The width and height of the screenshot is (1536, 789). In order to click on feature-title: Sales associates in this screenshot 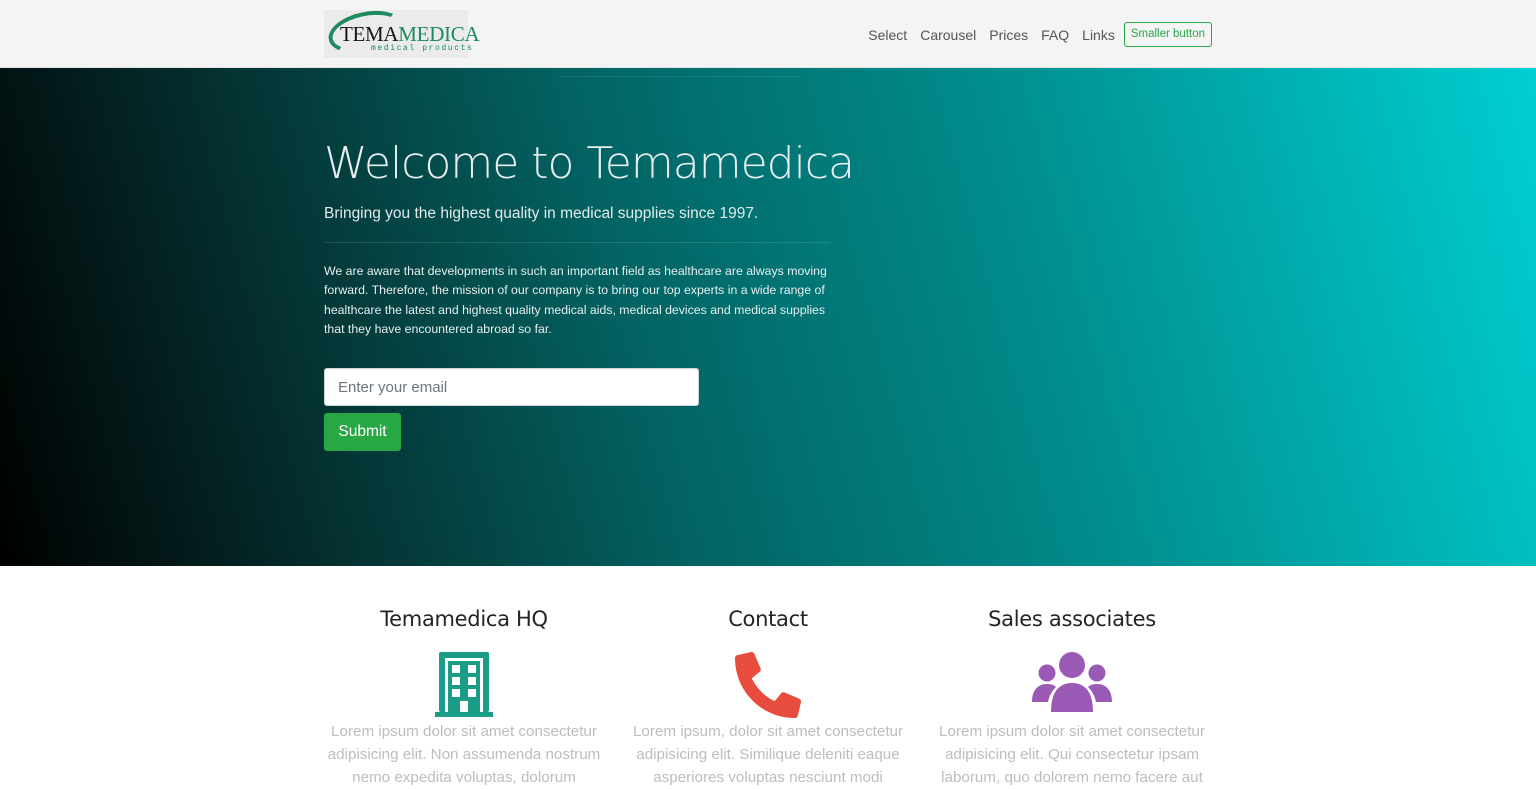, I will do `click(1072, 619)`.